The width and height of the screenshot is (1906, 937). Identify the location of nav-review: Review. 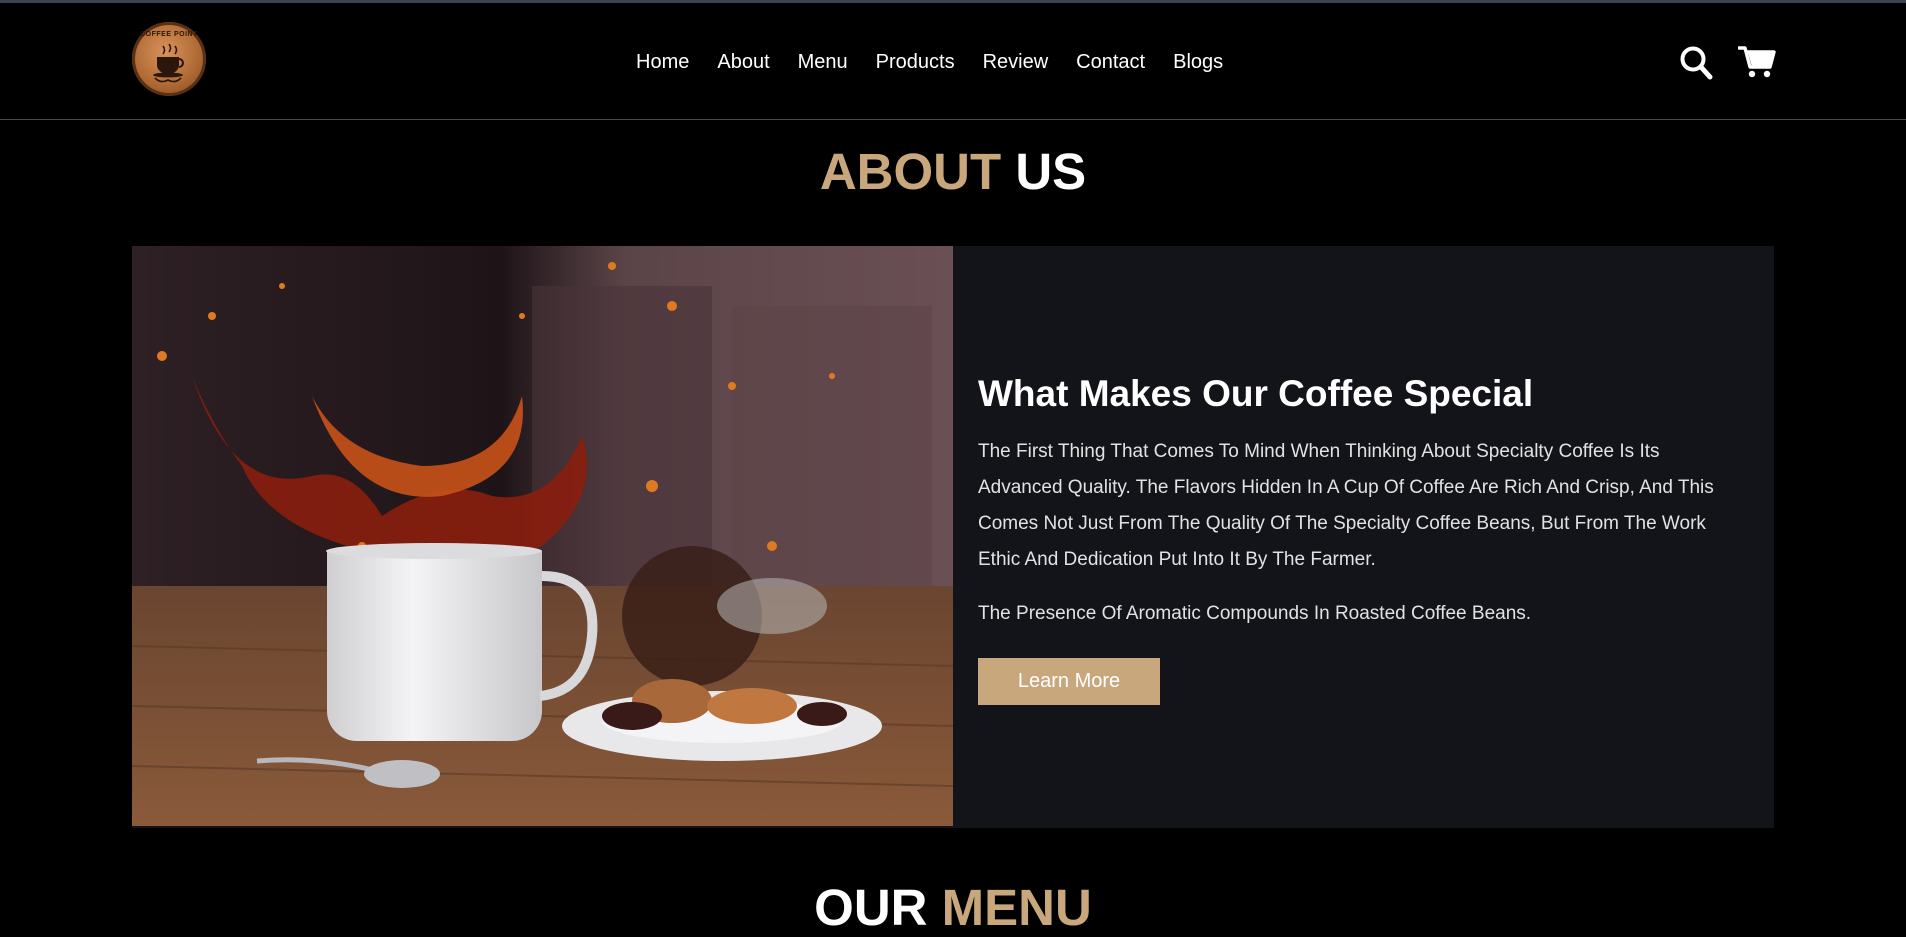
(1016, 64).